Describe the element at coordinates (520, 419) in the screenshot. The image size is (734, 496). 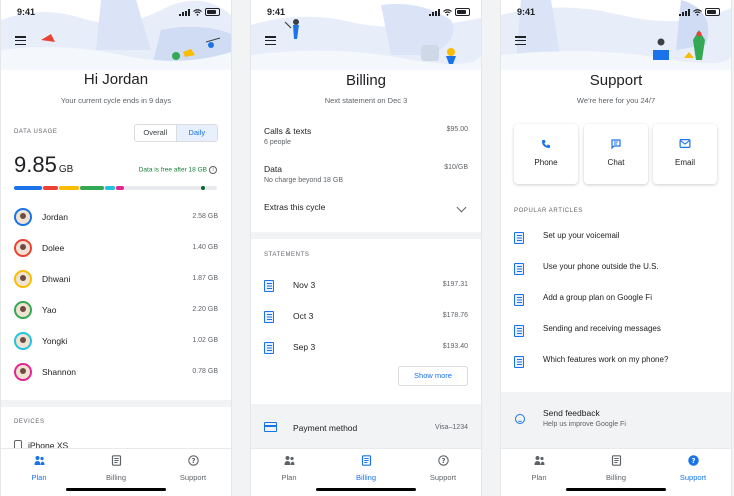
I see `smile-icon` at that location.